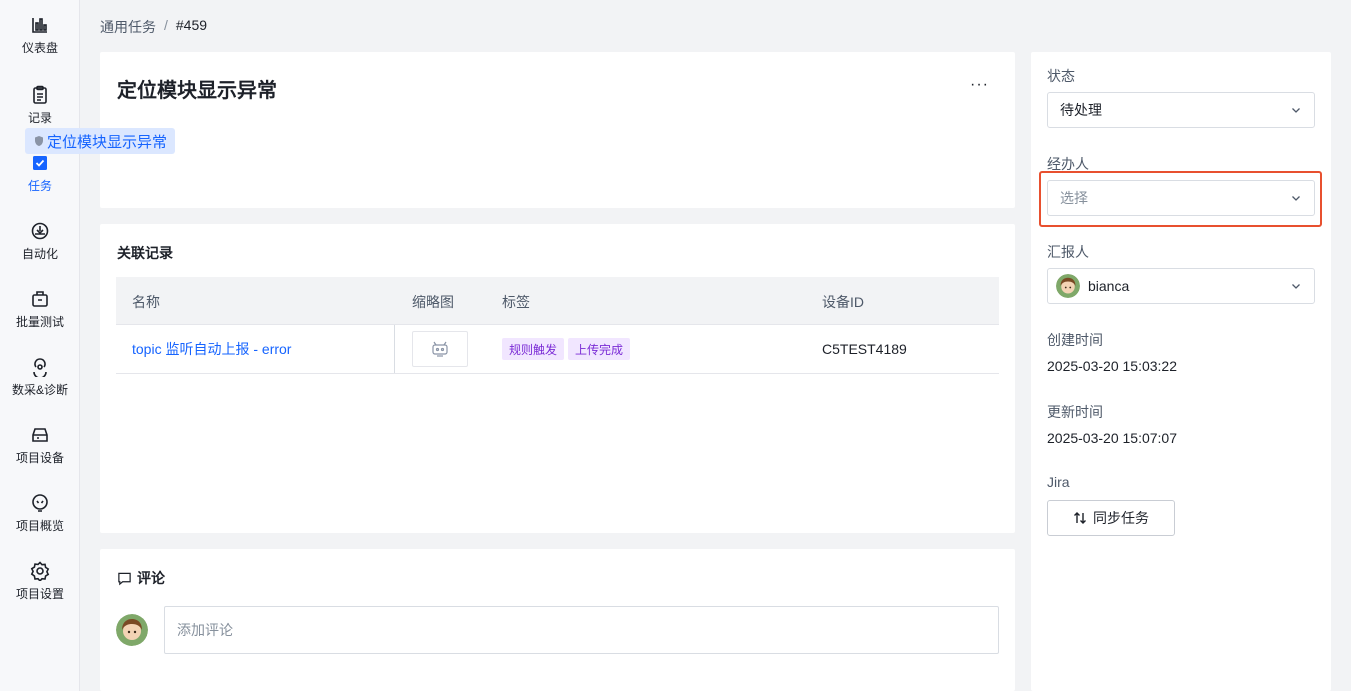  What do you see at coordinates (1112, 366) in the screenshot?
I see `created-time-value: 2025-03-20 15:03:22` at bounding box center [1112, 366].